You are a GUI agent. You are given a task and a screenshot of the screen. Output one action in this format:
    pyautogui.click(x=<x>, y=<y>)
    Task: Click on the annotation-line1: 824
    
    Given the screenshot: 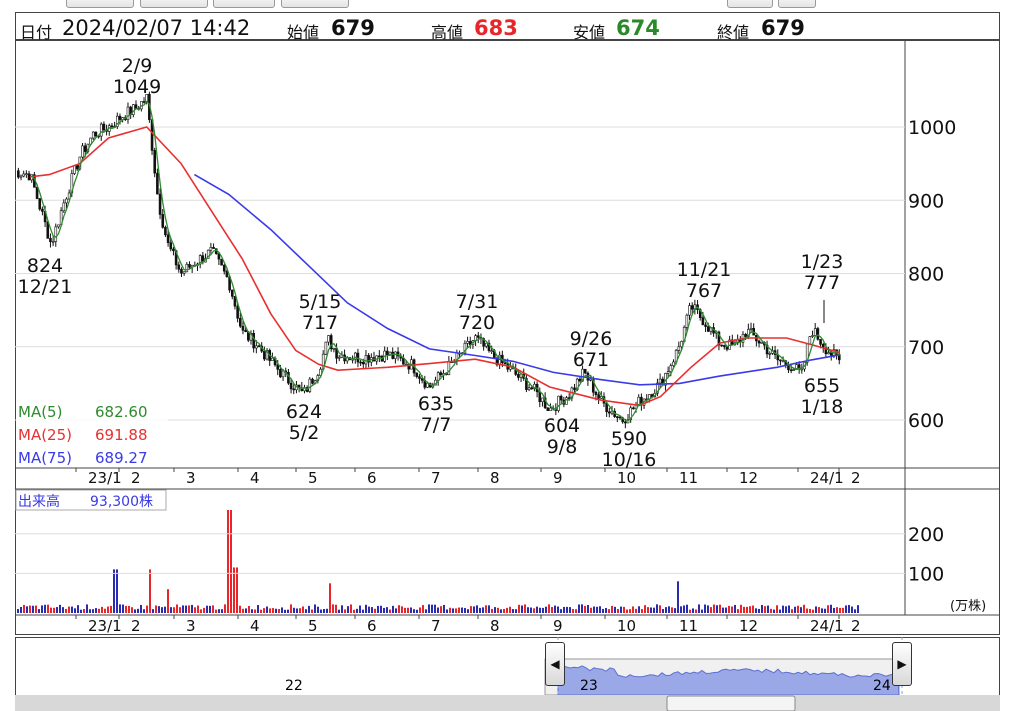 What is the action you would take?
    pyautogui.click(x=45, y=266)
    